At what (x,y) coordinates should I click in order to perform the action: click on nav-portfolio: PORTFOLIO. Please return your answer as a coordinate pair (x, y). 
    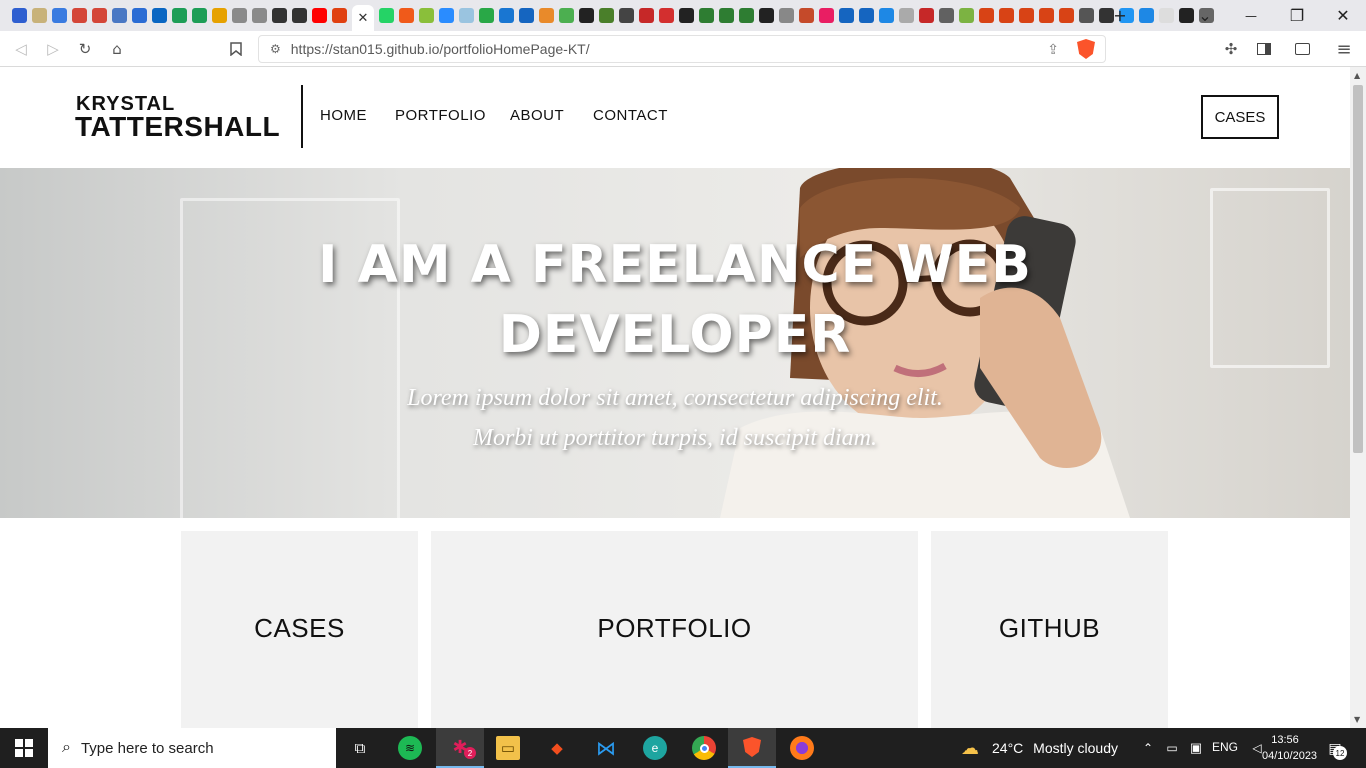
    Looking at the image, I should click on (440, 115).